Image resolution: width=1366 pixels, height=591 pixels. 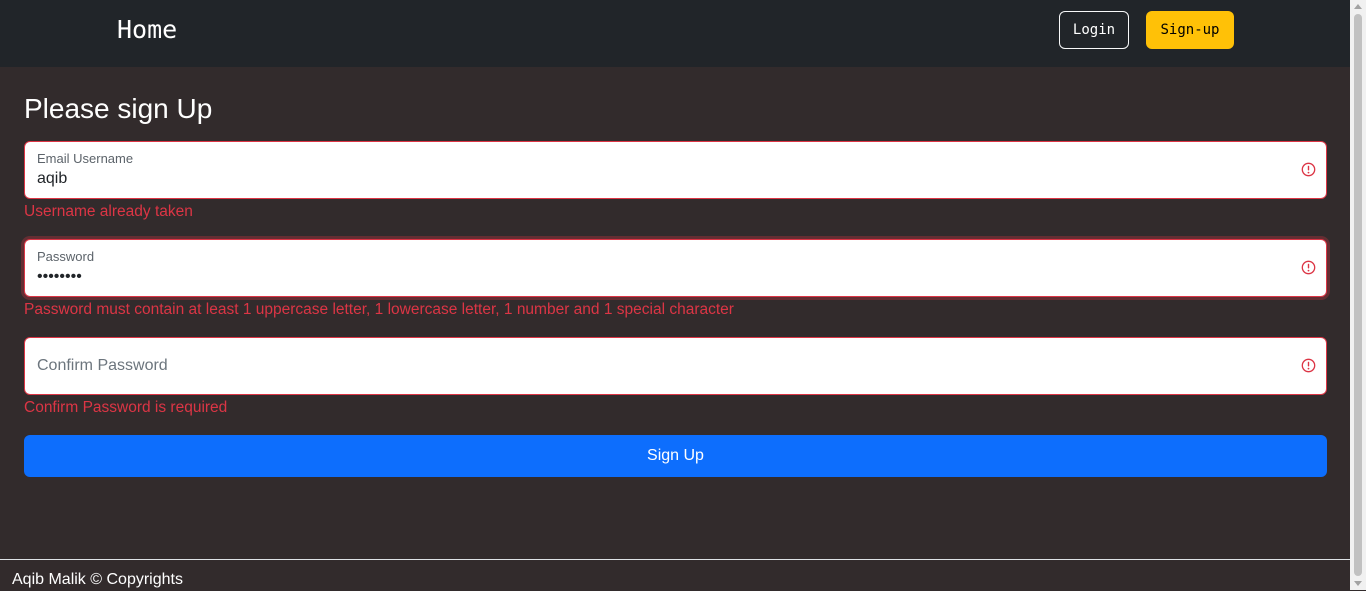 I want to click on scrollbar-thumb, so click(x=1358, y=295).